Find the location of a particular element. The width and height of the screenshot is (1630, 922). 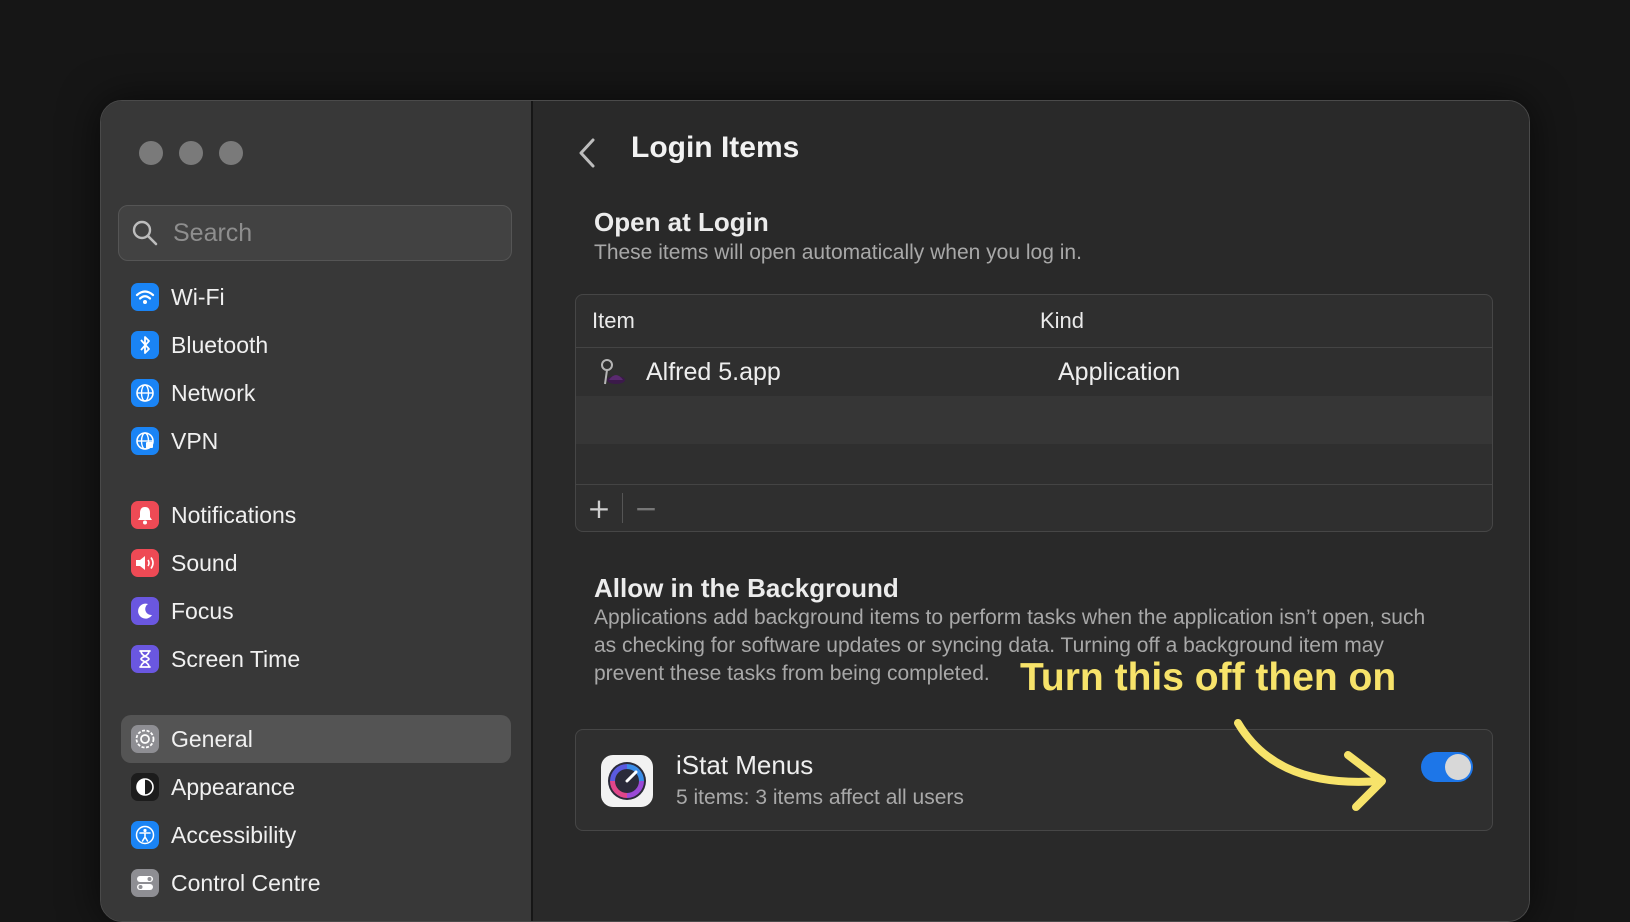

globe-icon is located at coordinates (145, 393).